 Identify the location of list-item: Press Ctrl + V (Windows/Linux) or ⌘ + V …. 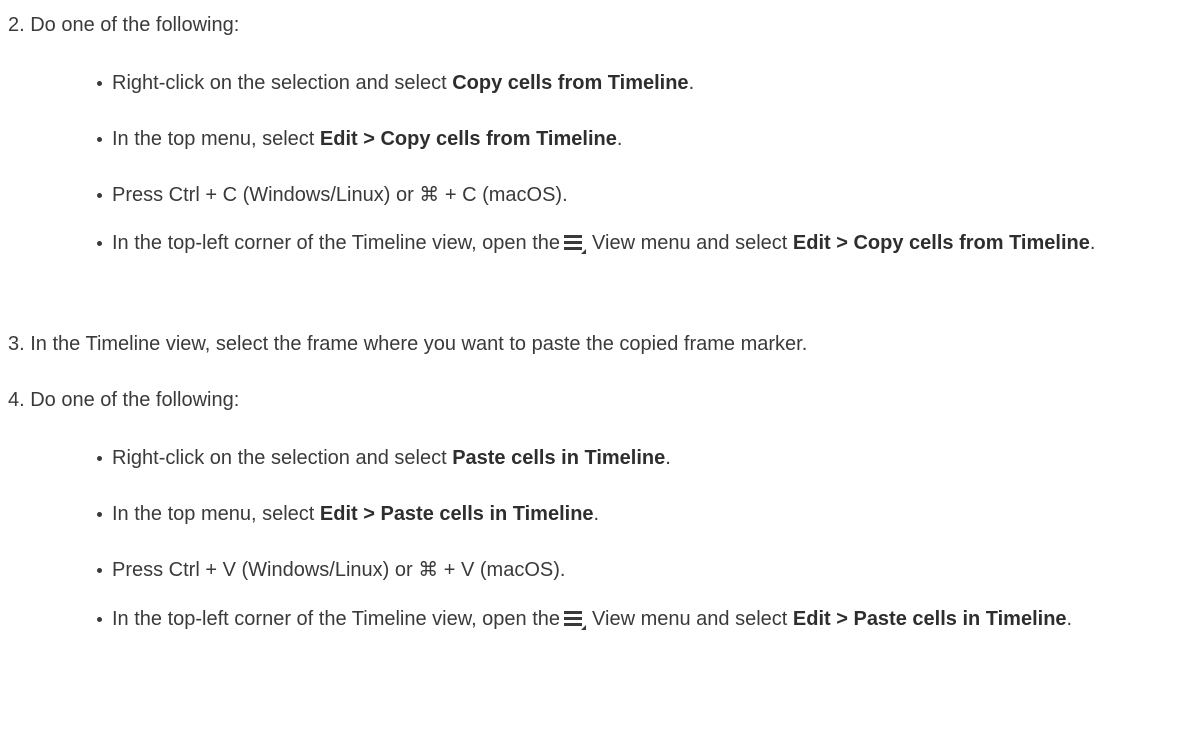
(330, 570).